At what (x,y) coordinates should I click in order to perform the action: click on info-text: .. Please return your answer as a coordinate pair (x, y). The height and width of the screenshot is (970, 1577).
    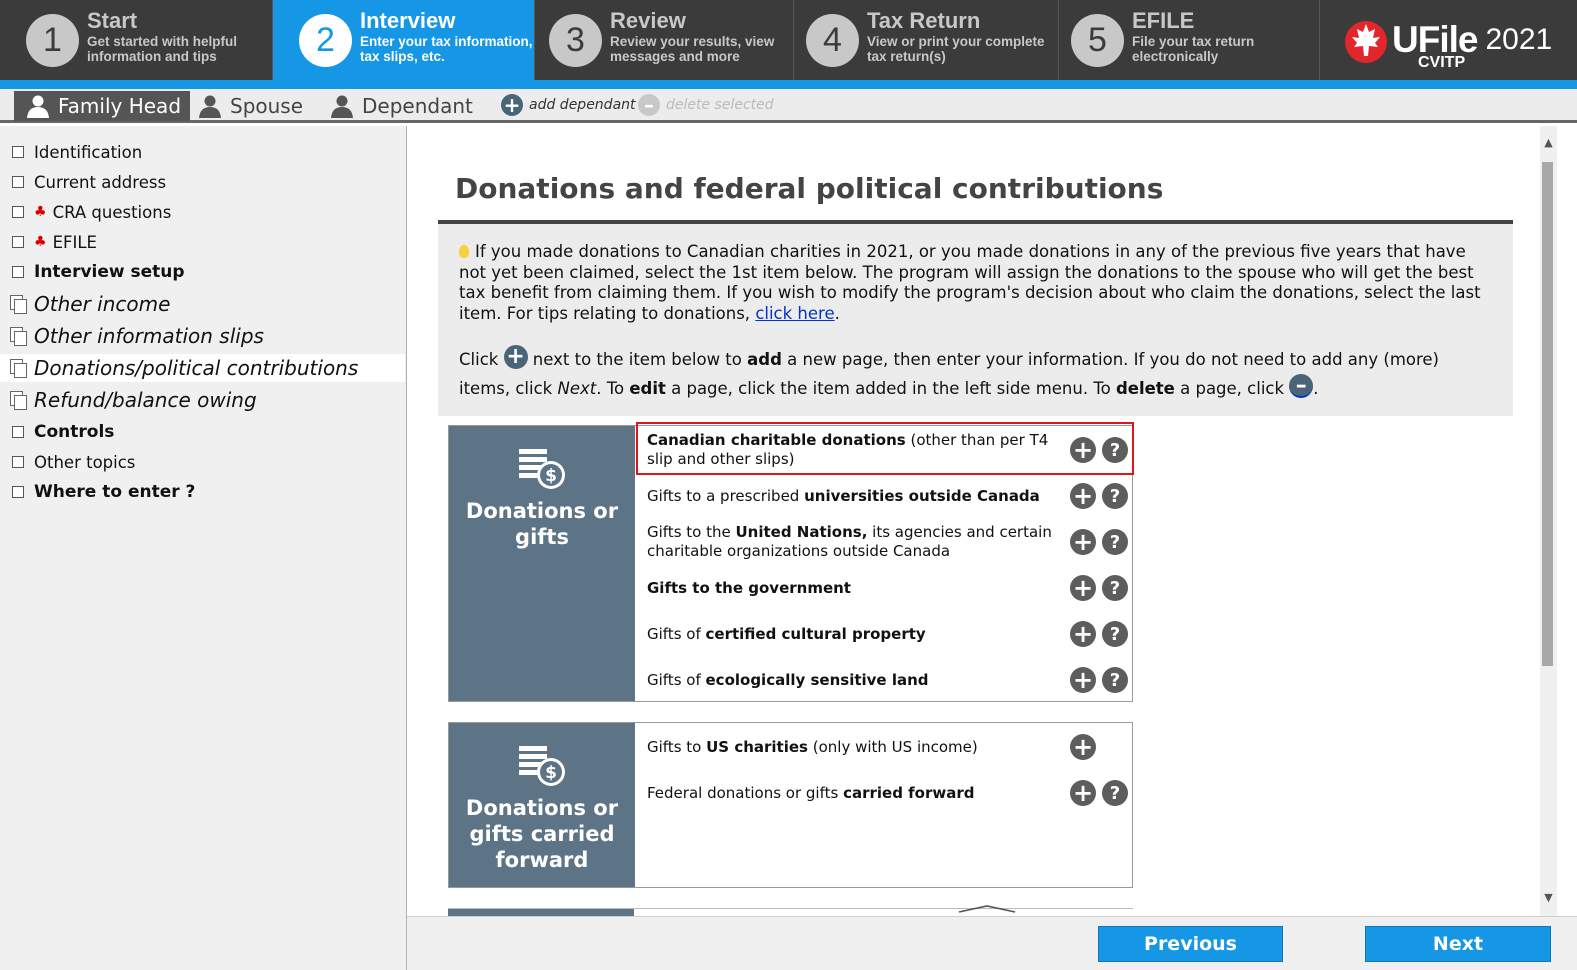
    Looking at the image, I should click on (1316, 388).